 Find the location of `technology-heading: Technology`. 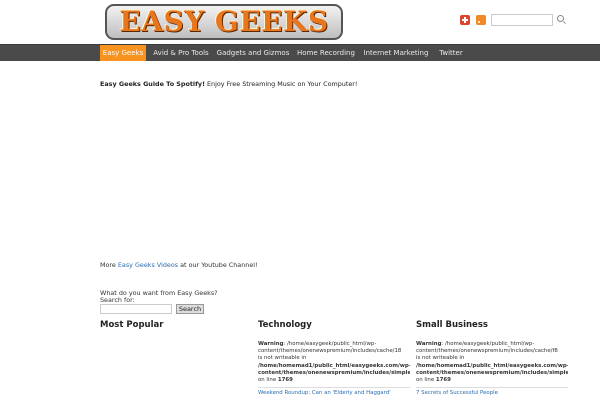

technology-heading: Technology is located at coordinates (285, 325).